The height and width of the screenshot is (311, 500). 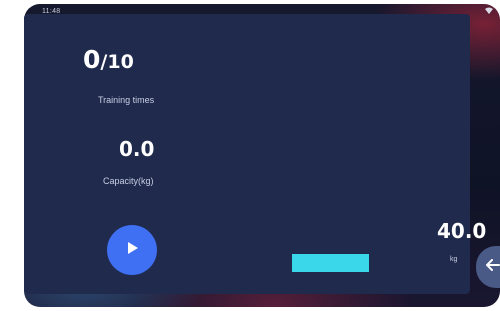 I want to click on capacity-label: Capacity(kg), so click(x=128, y=181).